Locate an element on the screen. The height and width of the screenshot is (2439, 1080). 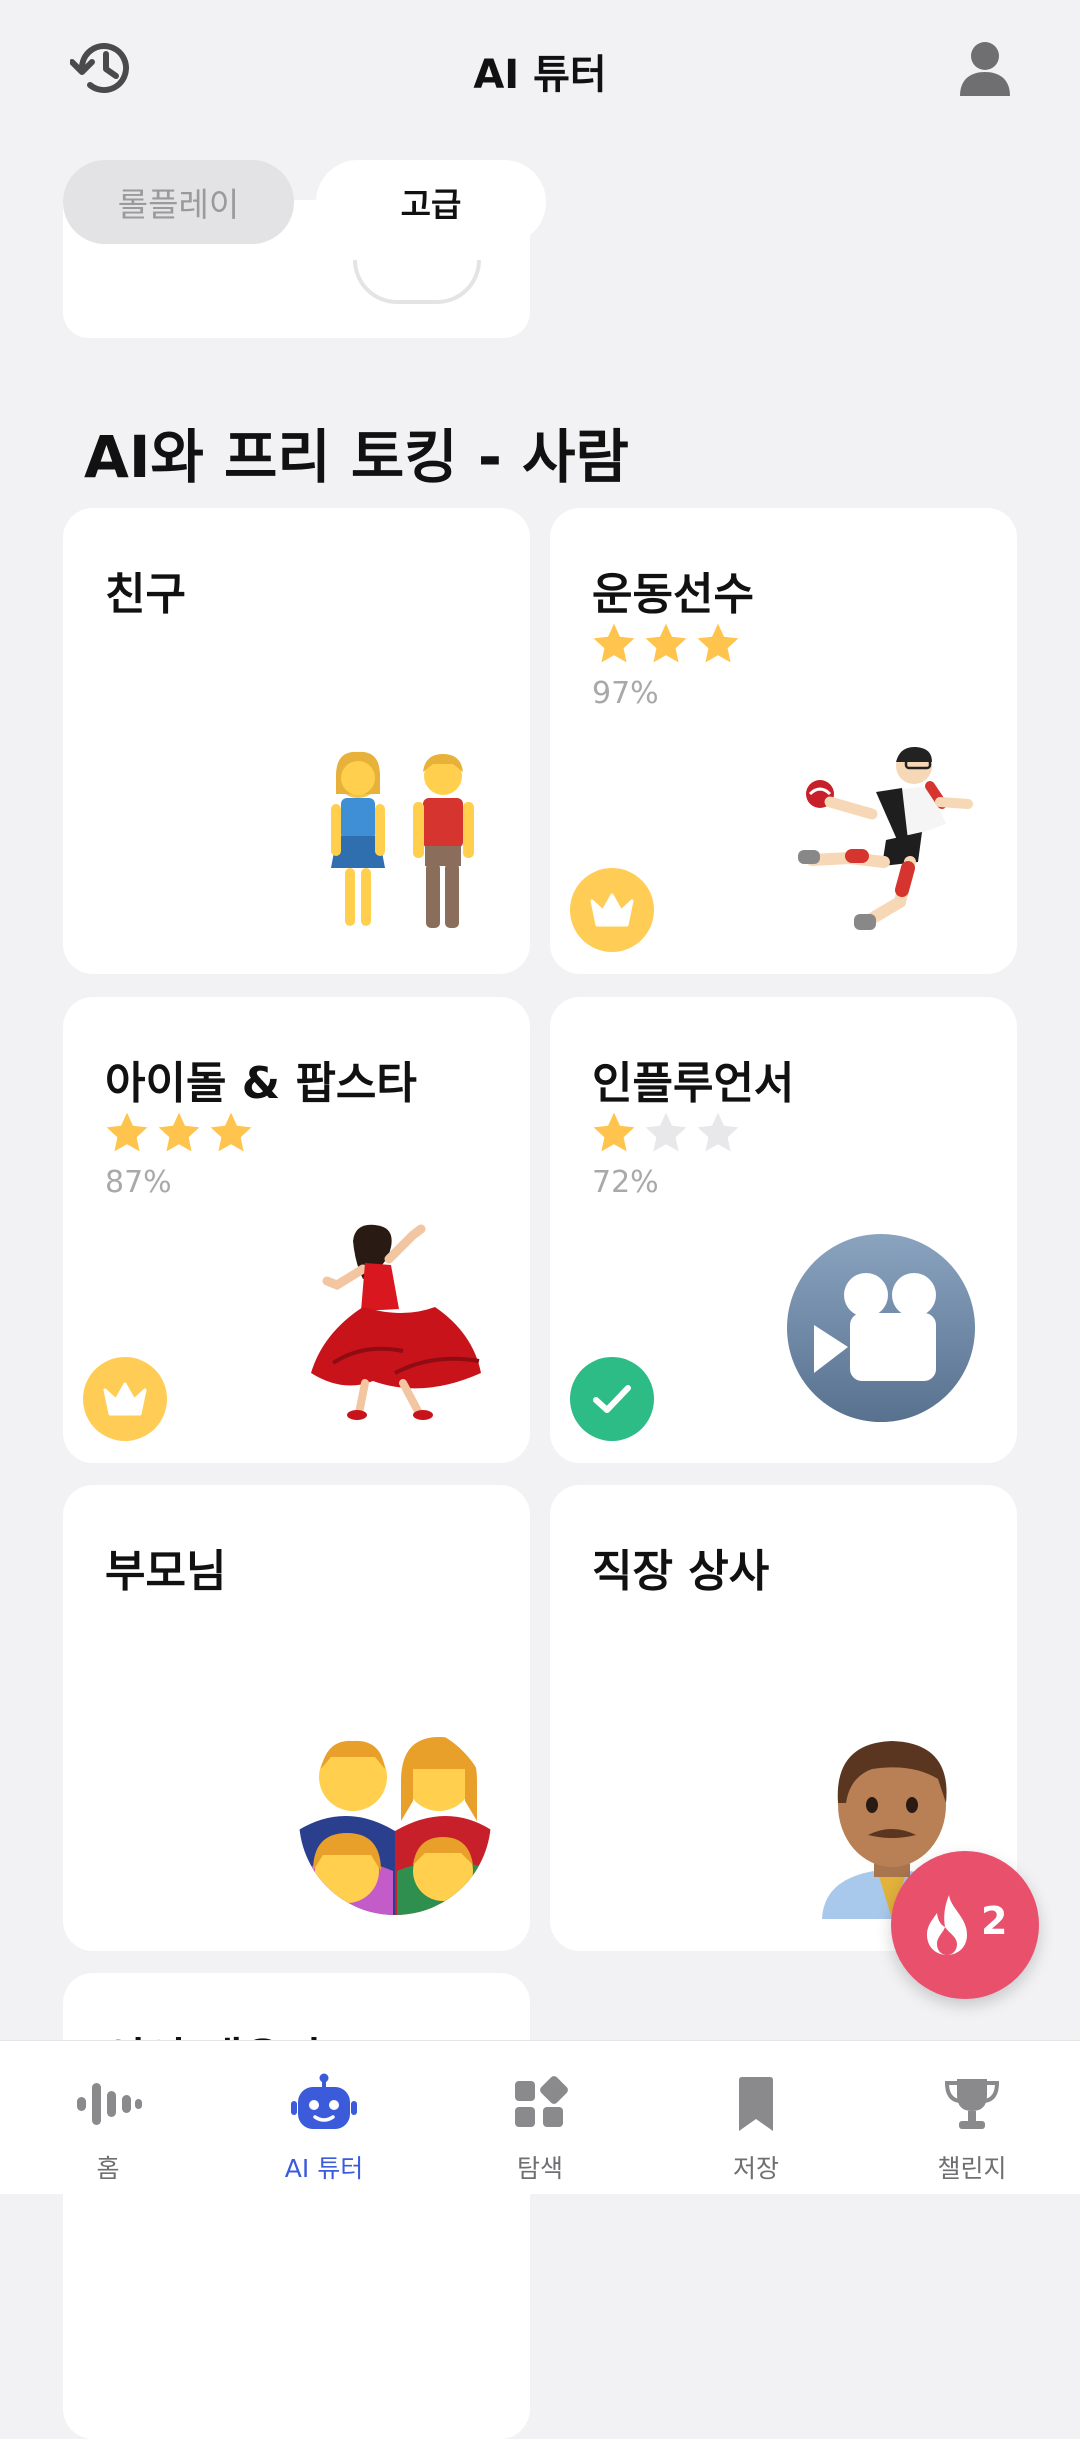
app-header: AI 튜터 is located at coordinates (540, 67).